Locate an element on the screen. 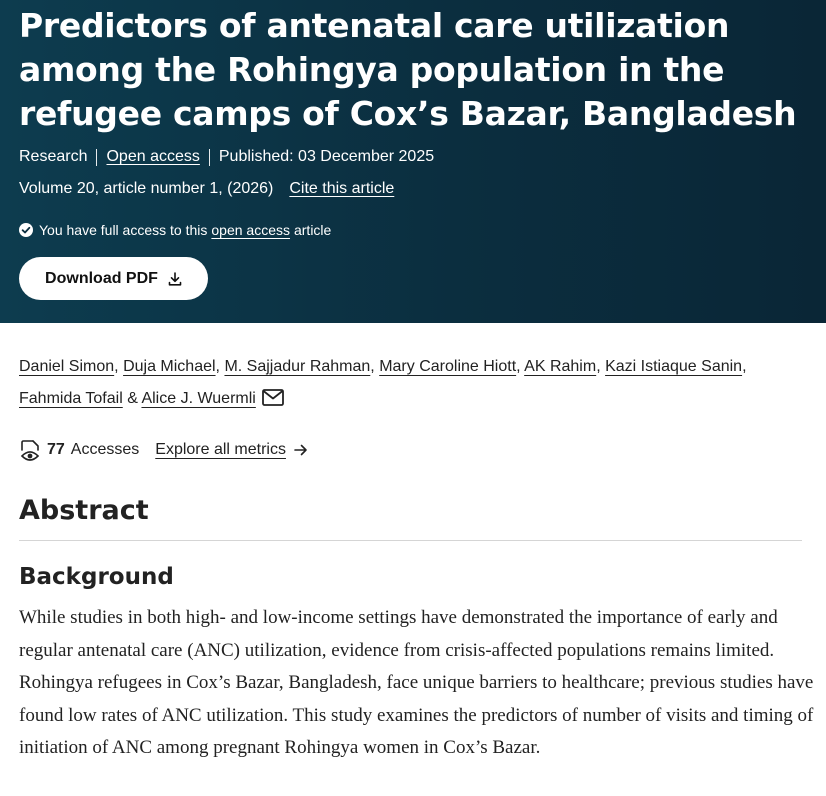  author-link: Kazi Istiaque Sanin is located at coordinates (673, 366).